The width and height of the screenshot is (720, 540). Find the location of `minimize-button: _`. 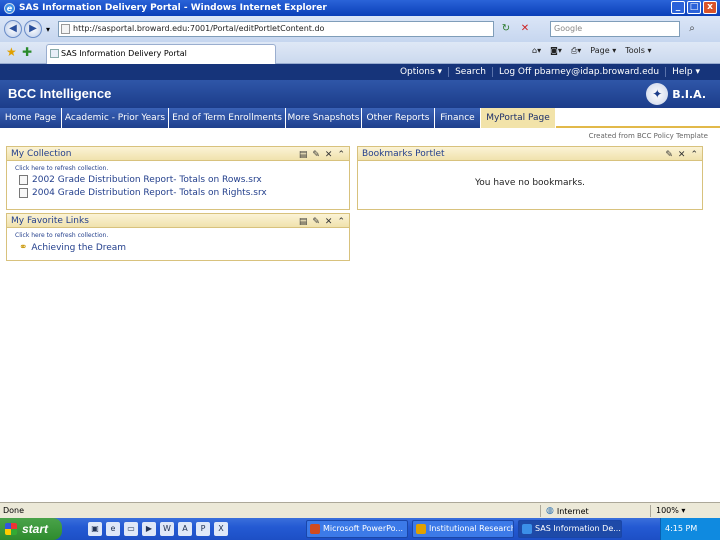

minimize-button: _ is located at coordinates (678, 7).